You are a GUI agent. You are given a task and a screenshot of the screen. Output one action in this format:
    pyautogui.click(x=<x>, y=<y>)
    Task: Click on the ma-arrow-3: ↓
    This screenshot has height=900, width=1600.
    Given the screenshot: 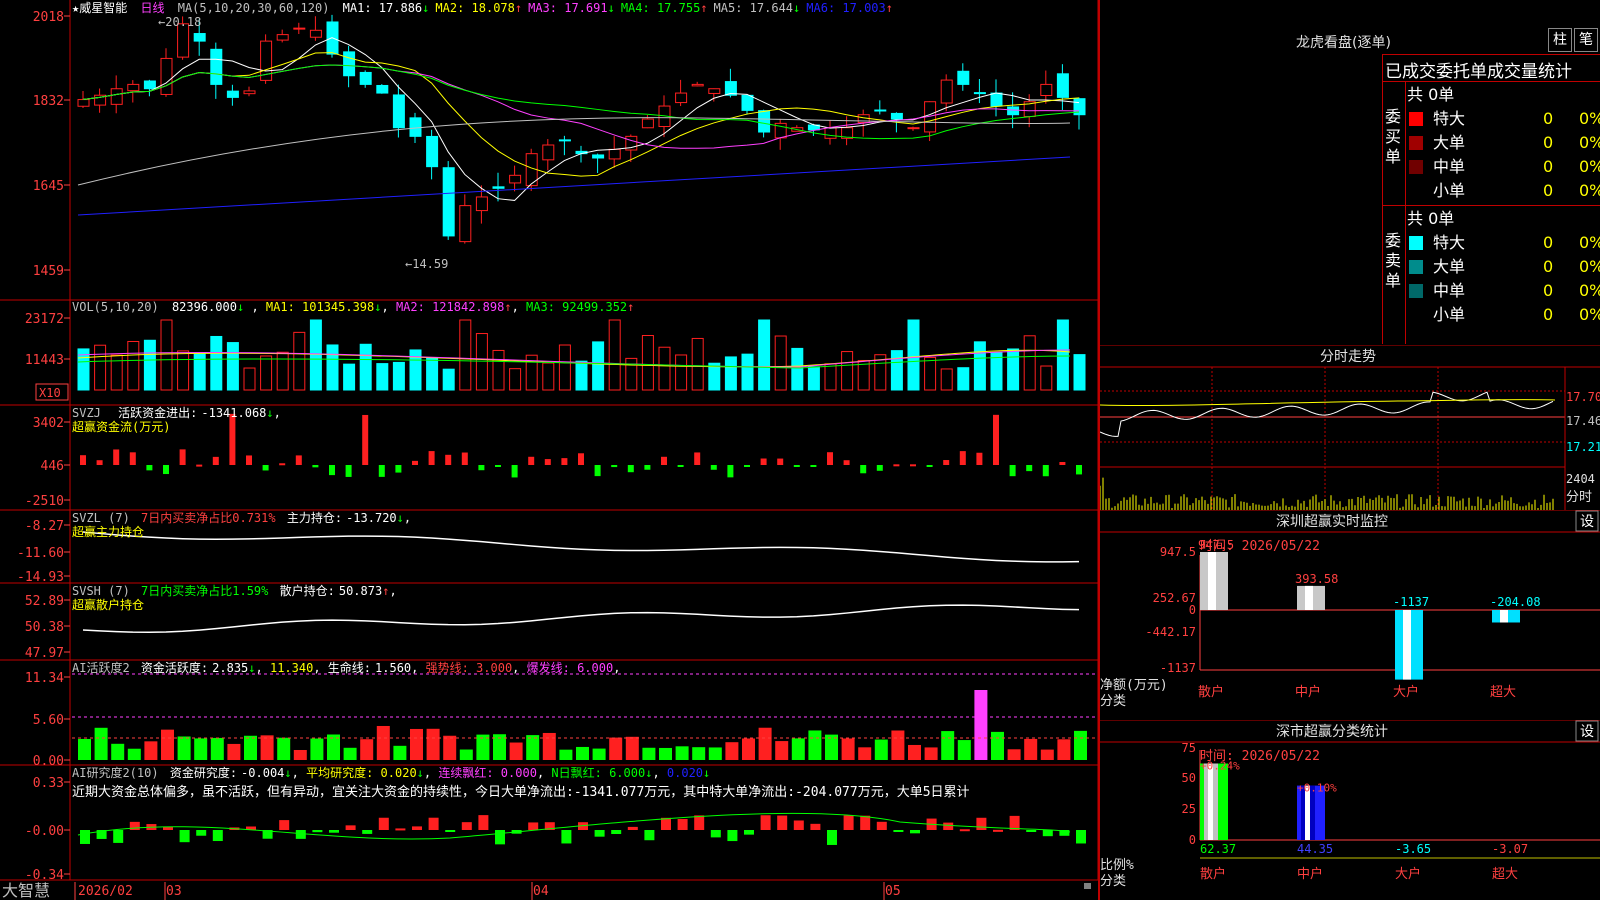 What is the action you would take?
    pyautogui.click(x=611, y=8)
    